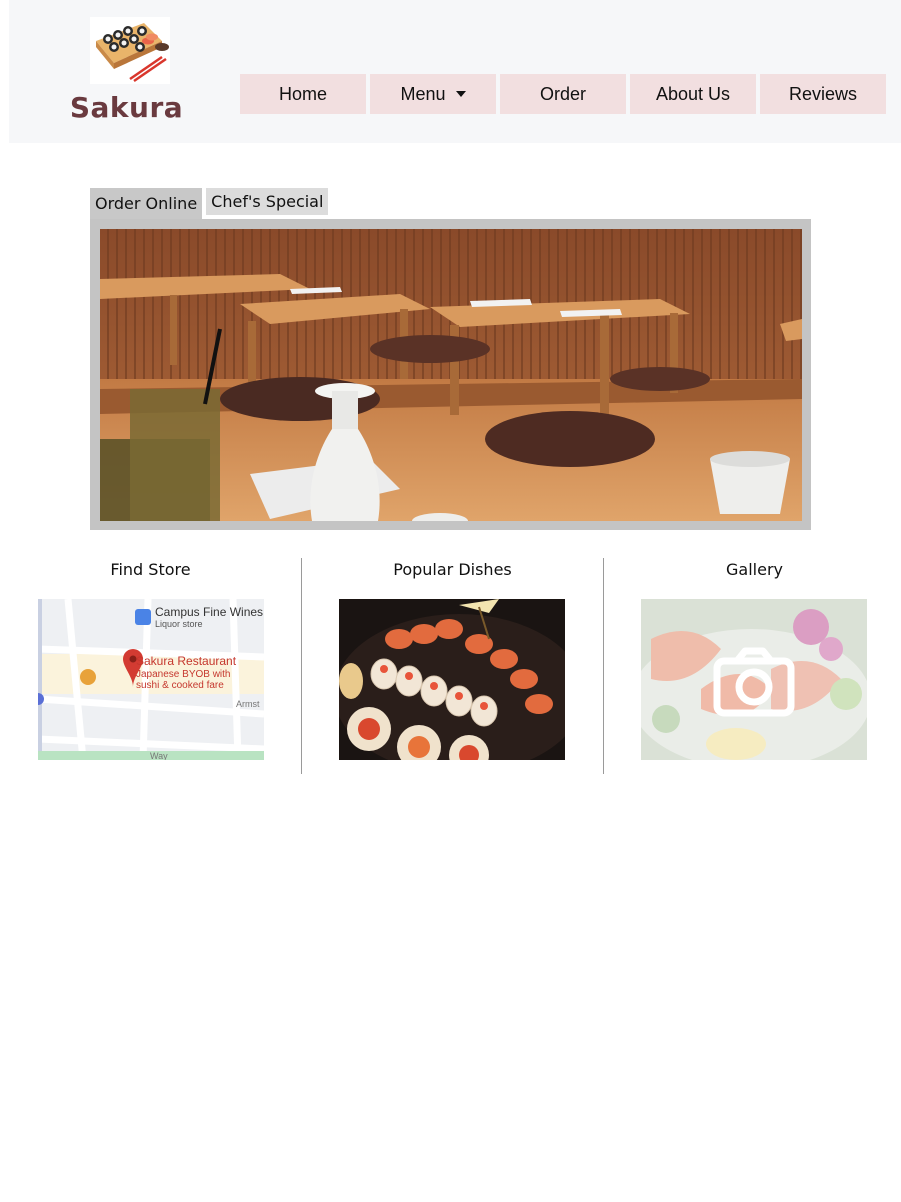 Image resolution: width=901 pixels, height=1202 pixels. Describe the element at coordinates (754, 569) in the screenshot. I see `gallery-title: Gallery` at that location.